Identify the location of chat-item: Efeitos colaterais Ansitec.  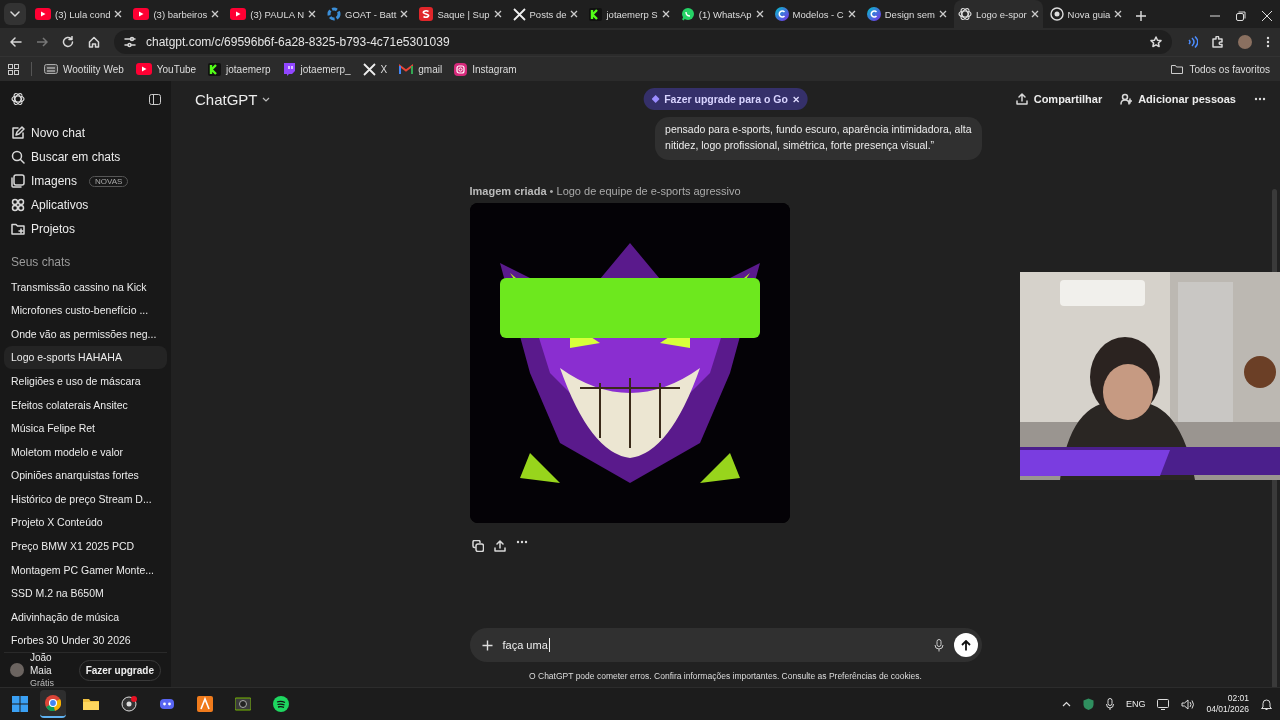
(85, 404).